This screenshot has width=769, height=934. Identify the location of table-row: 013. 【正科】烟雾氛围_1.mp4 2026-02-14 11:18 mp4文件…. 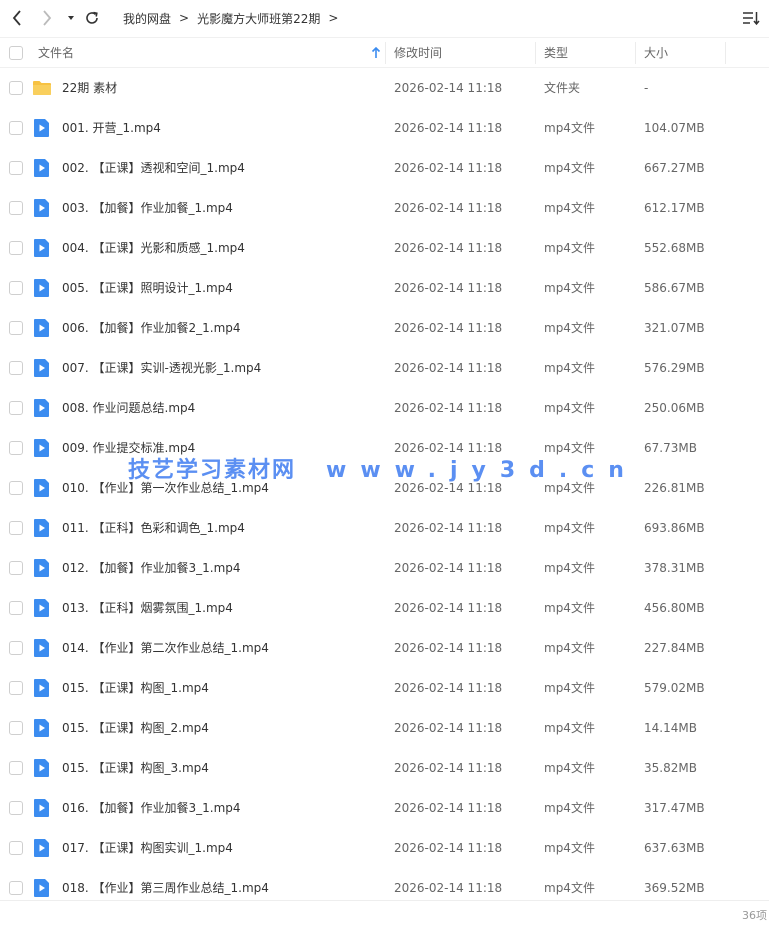
(384, 608).